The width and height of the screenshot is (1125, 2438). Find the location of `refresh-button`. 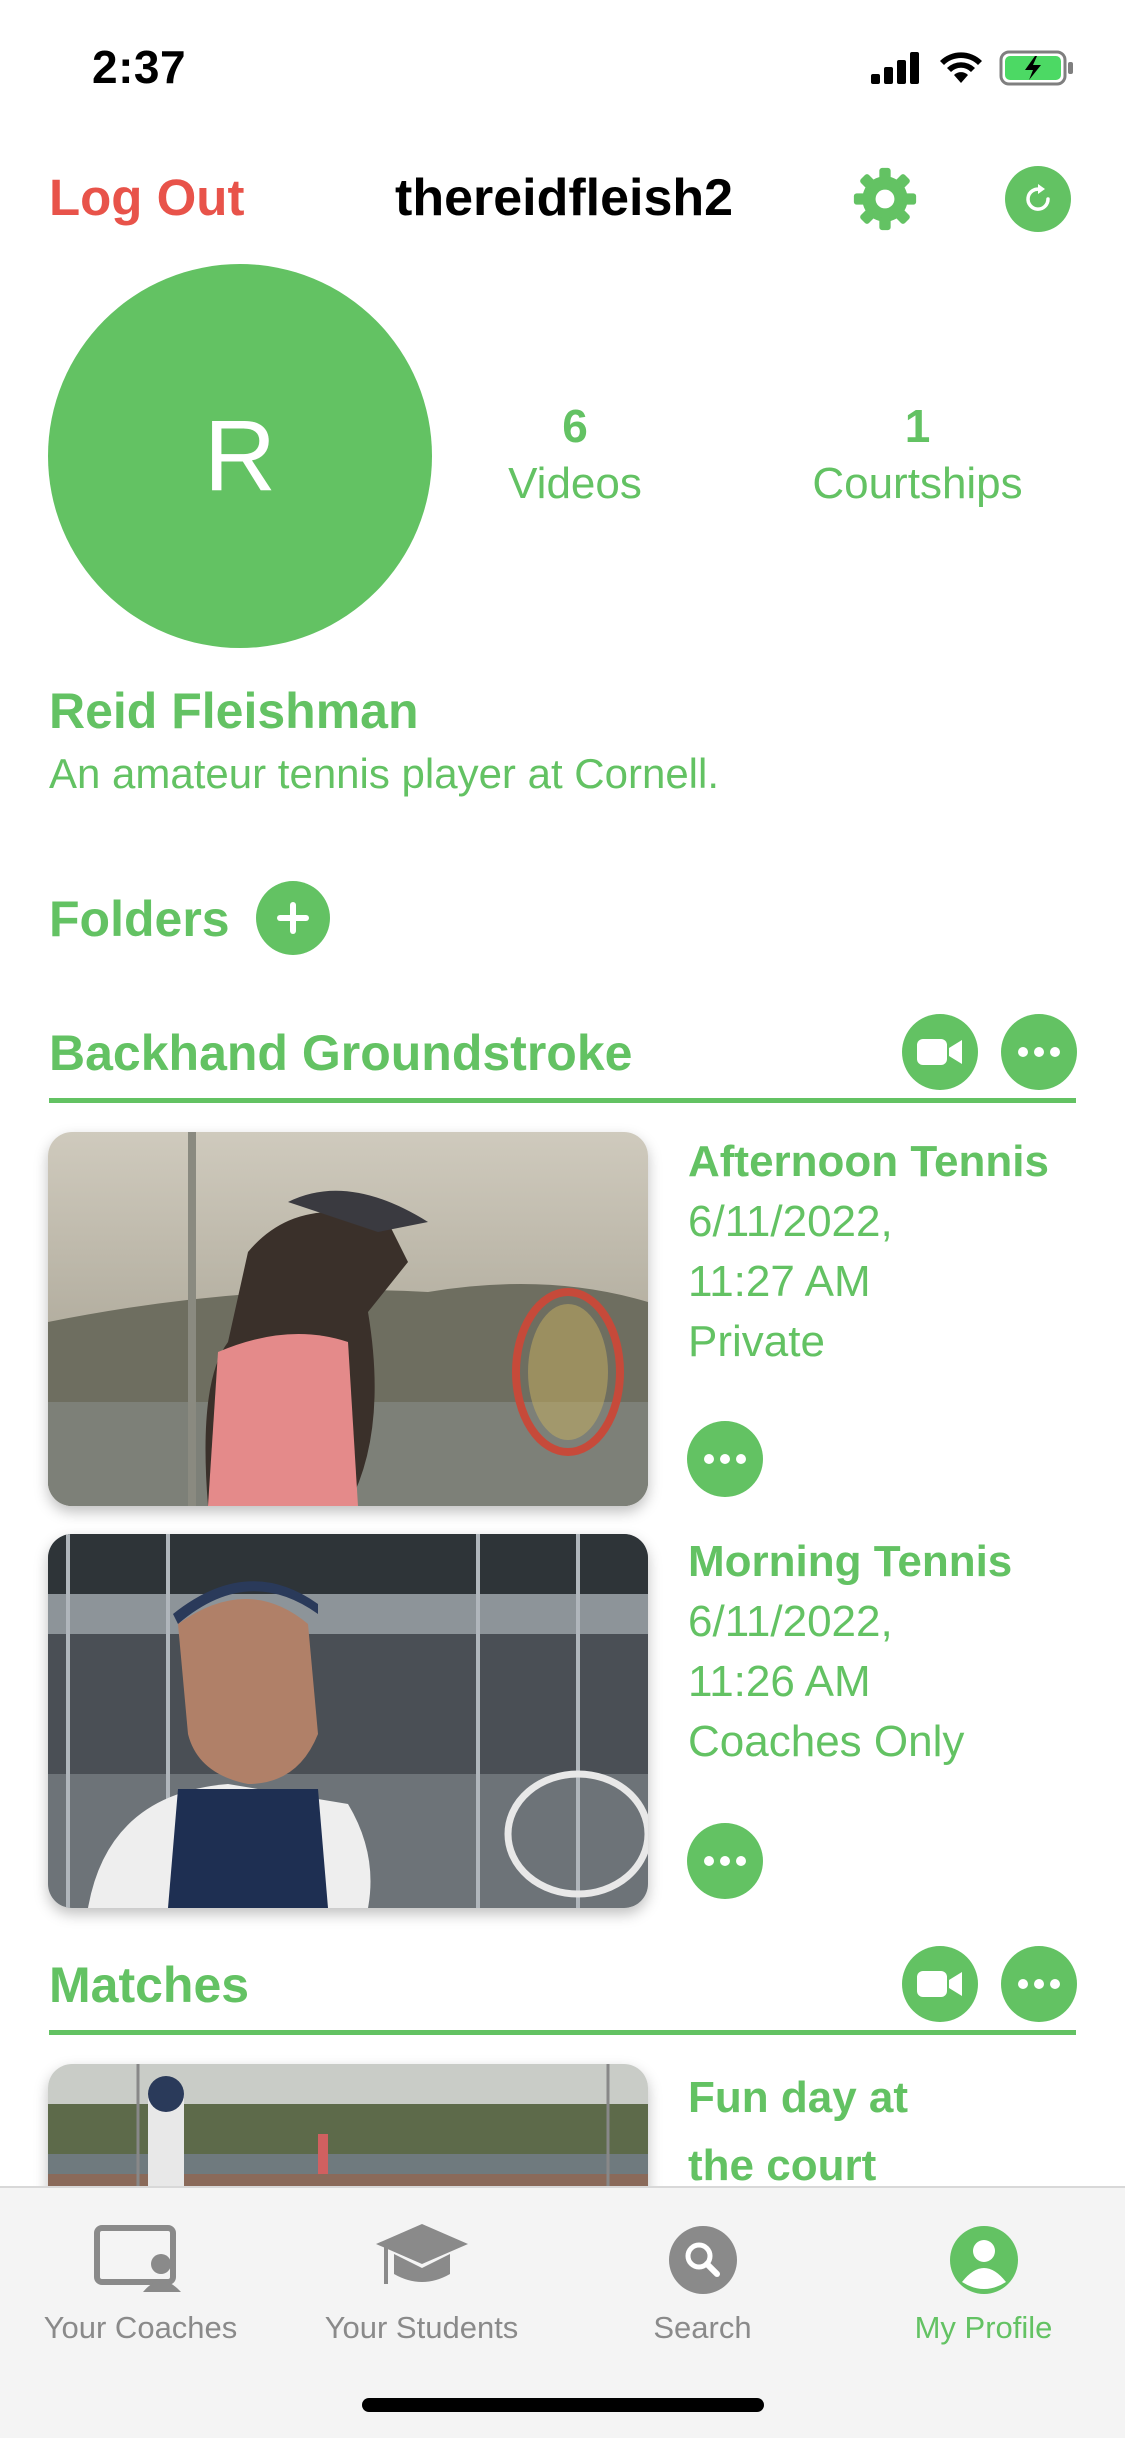

refresh-button is located at coordinates (1038, 199).